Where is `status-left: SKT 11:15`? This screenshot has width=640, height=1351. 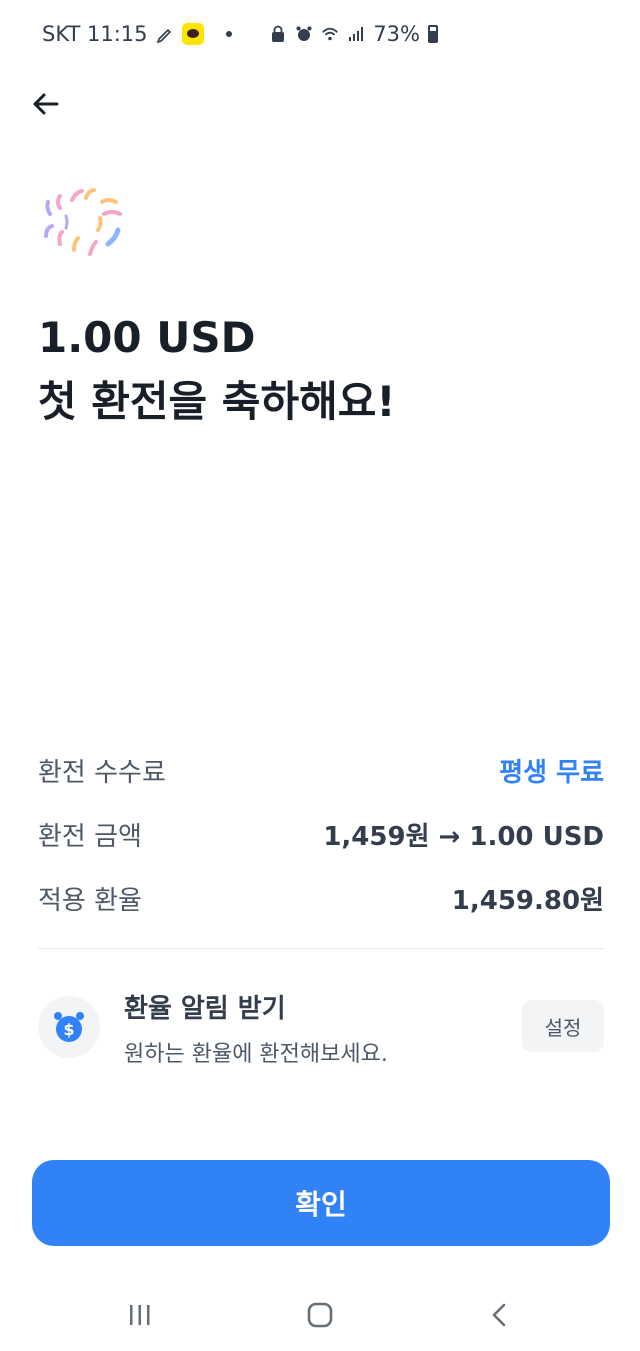
status-left: SKT 11:15 is located at coordinates (137, 34).